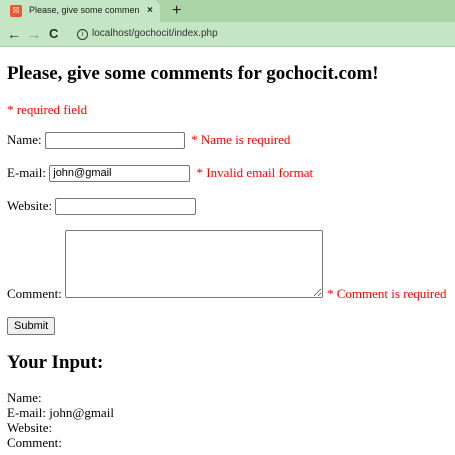 The width and height of the screenshot is (455, 455). Describe the element at coordinates (30, 206) in the screenshot. I see `website-label: Website:` at that location.